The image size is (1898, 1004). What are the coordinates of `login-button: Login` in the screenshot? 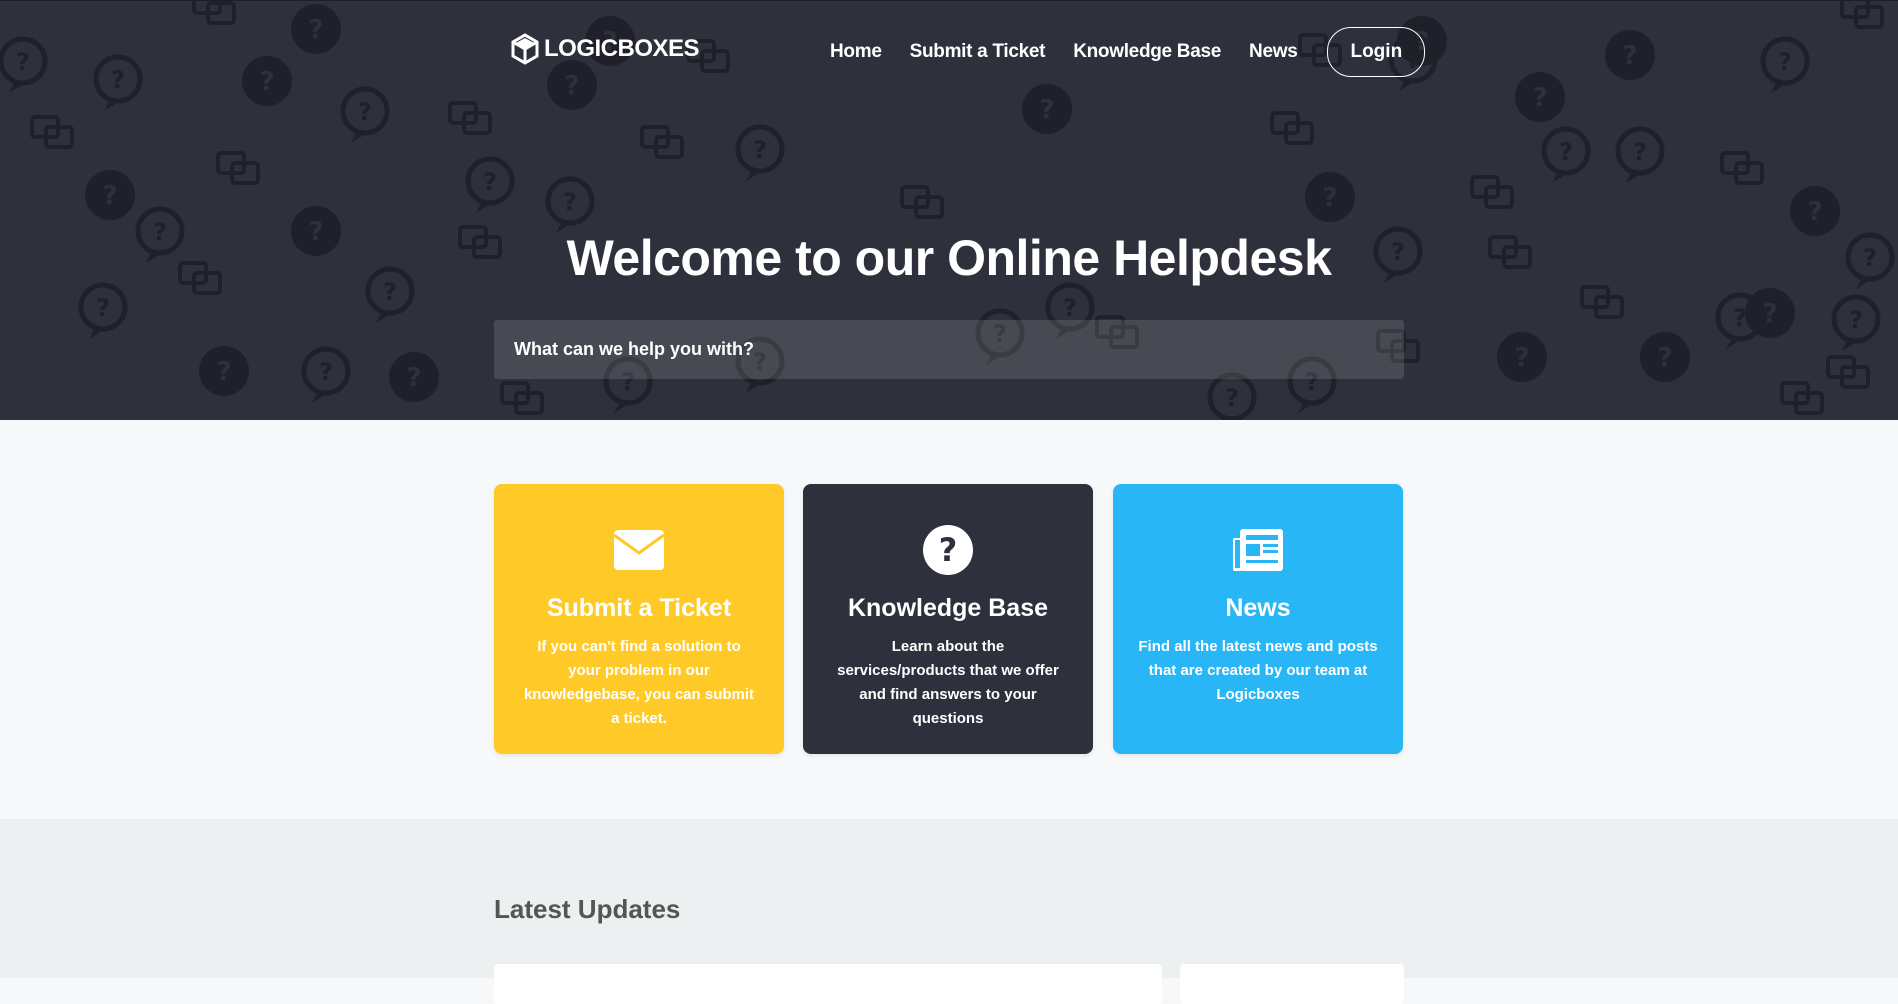 It's located at (1376, 52).